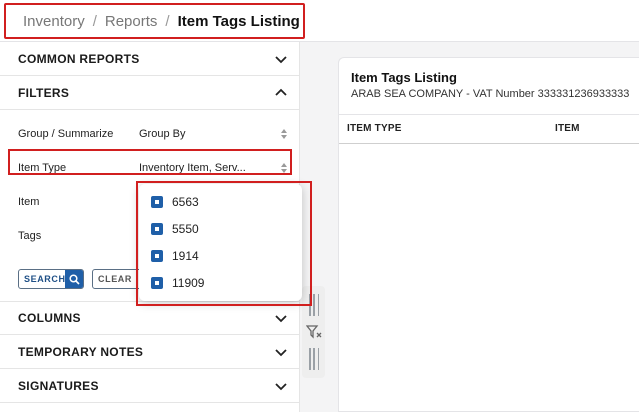 This screenshot has height=412, width=639. I want to click on section-title: COMMON REPORTS, so click(79, 58).